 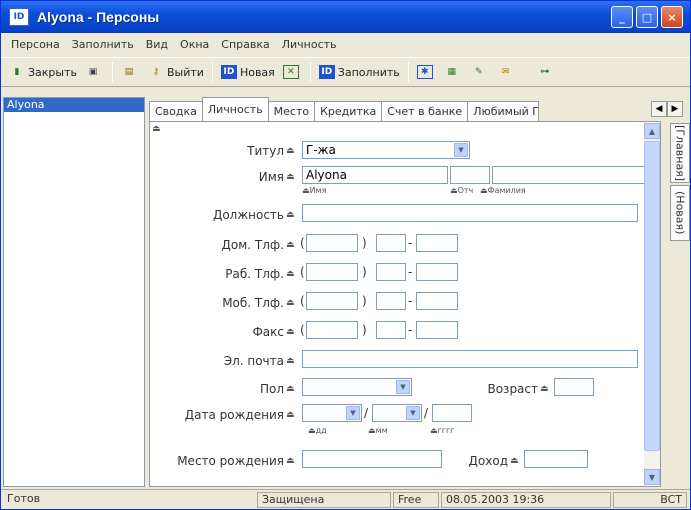 What do you see at coordinates (391, 243) in the screenshot?
I see `home-phone-prefix-input` at bounding box center [391, 243].